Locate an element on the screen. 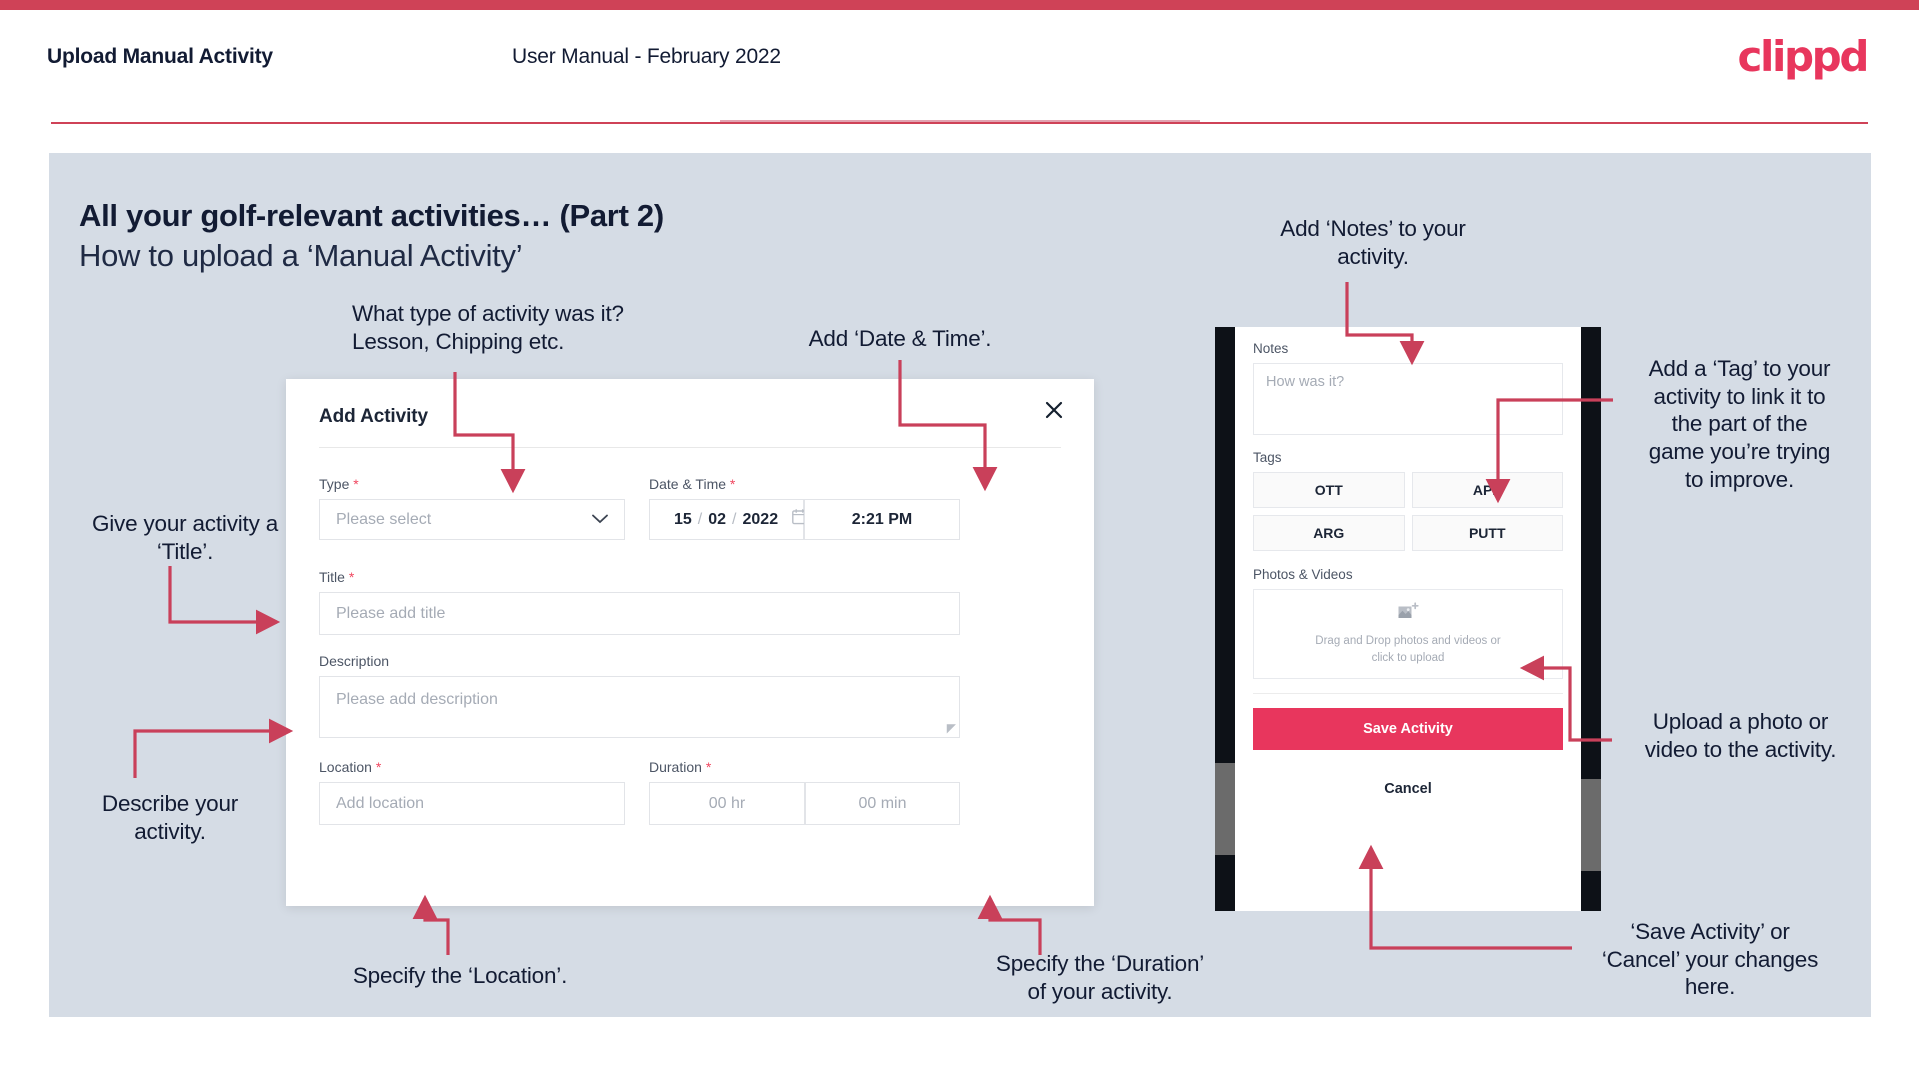 Image resolution: width=1919 pixels, height=1079 pixels. description-label: Description is located at coordinates (354, 661).